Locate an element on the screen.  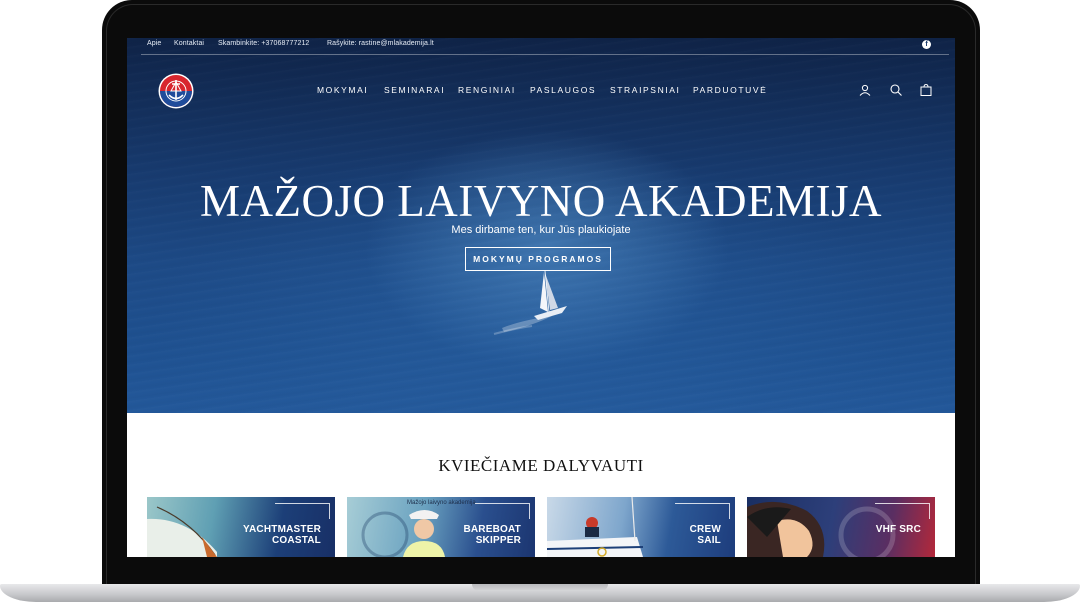
hero-title: MAŽOJO LAIVYNO AKADEMIJA is located at coordinates (541, 201).